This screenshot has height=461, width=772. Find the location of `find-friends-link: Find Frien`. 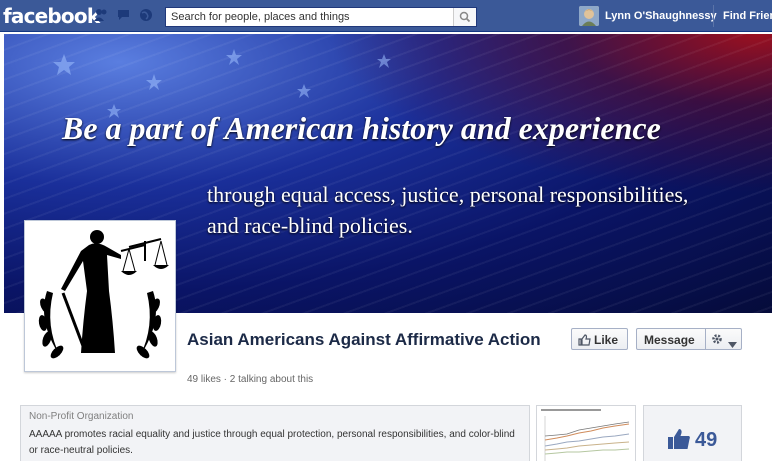

find-friends-link: Find Frien is located at coordinates (747, 16).